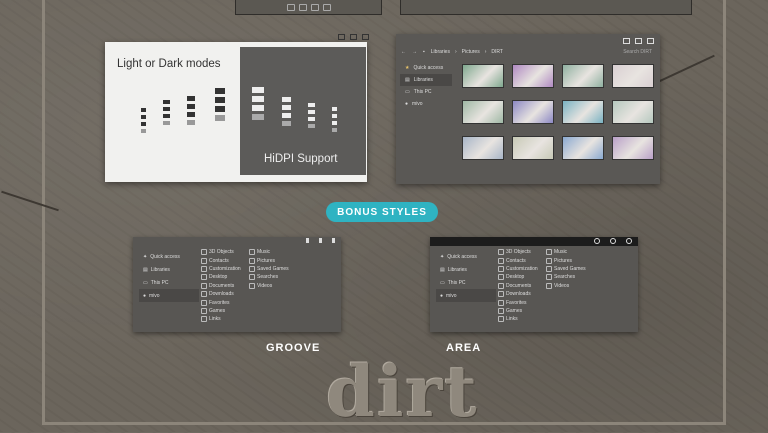 The height and width of the screenshot is (433, 768). Describe the element at coordinates (637, 52) in the screenshot. I see `search-input: Search DIRT` at that location.